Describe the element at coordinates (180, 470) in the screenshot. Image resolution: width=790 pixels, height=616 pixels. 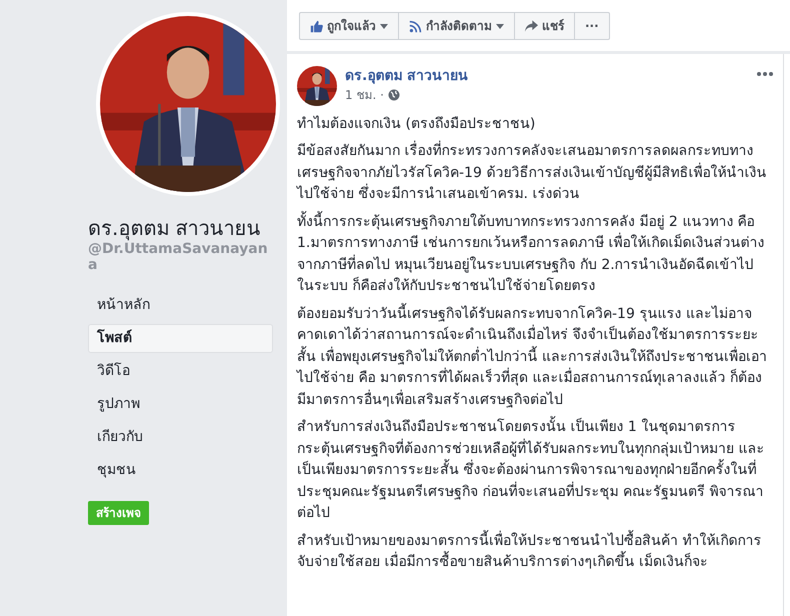
I see `nav-item: ชุมชน` at that location.